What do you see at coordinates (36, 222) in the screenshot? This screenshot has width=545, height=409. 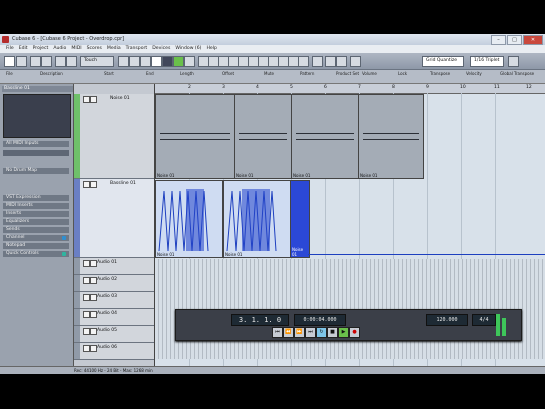 I see `inspector-section-equalizers: Equalizers` at bounding box center [36, 222].